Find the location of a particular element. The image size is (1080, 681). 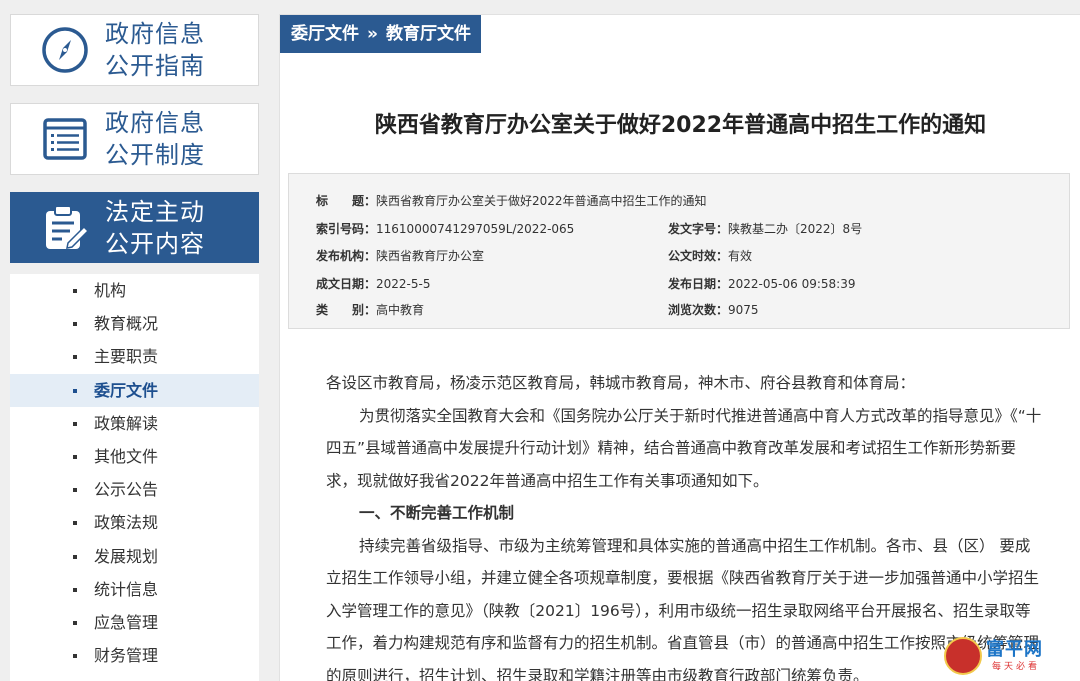

watermark-brand: 富平网 is located at coordinates (1014, 649).